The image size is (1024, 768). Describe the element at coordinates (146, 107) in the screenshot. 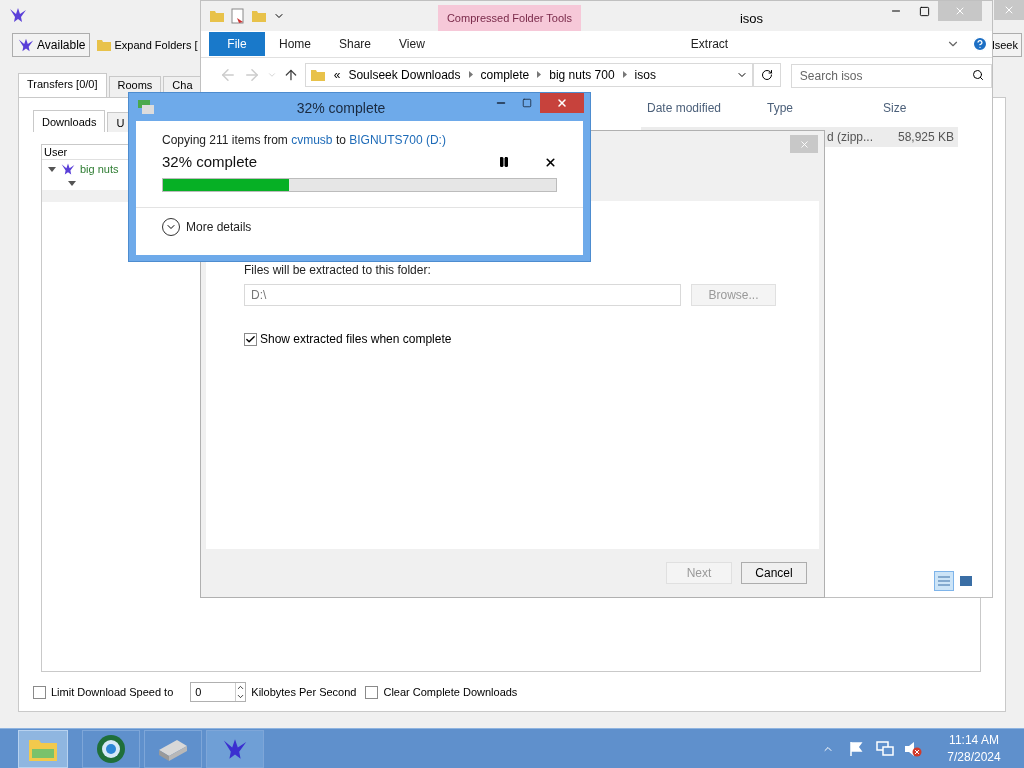

I see `copy-icon` at that location.